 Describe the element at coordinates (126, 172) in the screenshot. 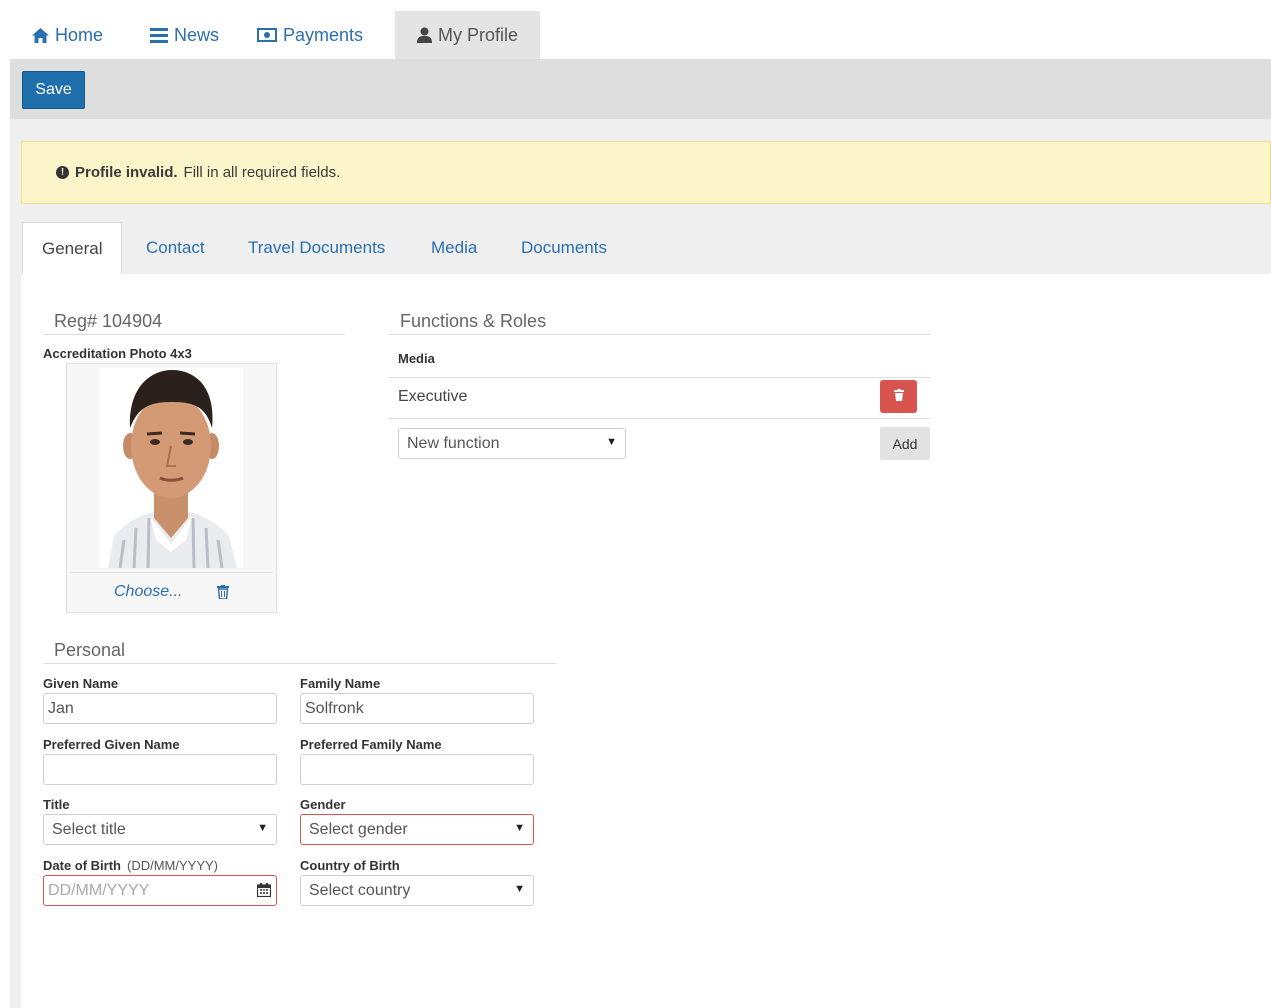

I see `alert-strong: Profile invalid.` at that location.